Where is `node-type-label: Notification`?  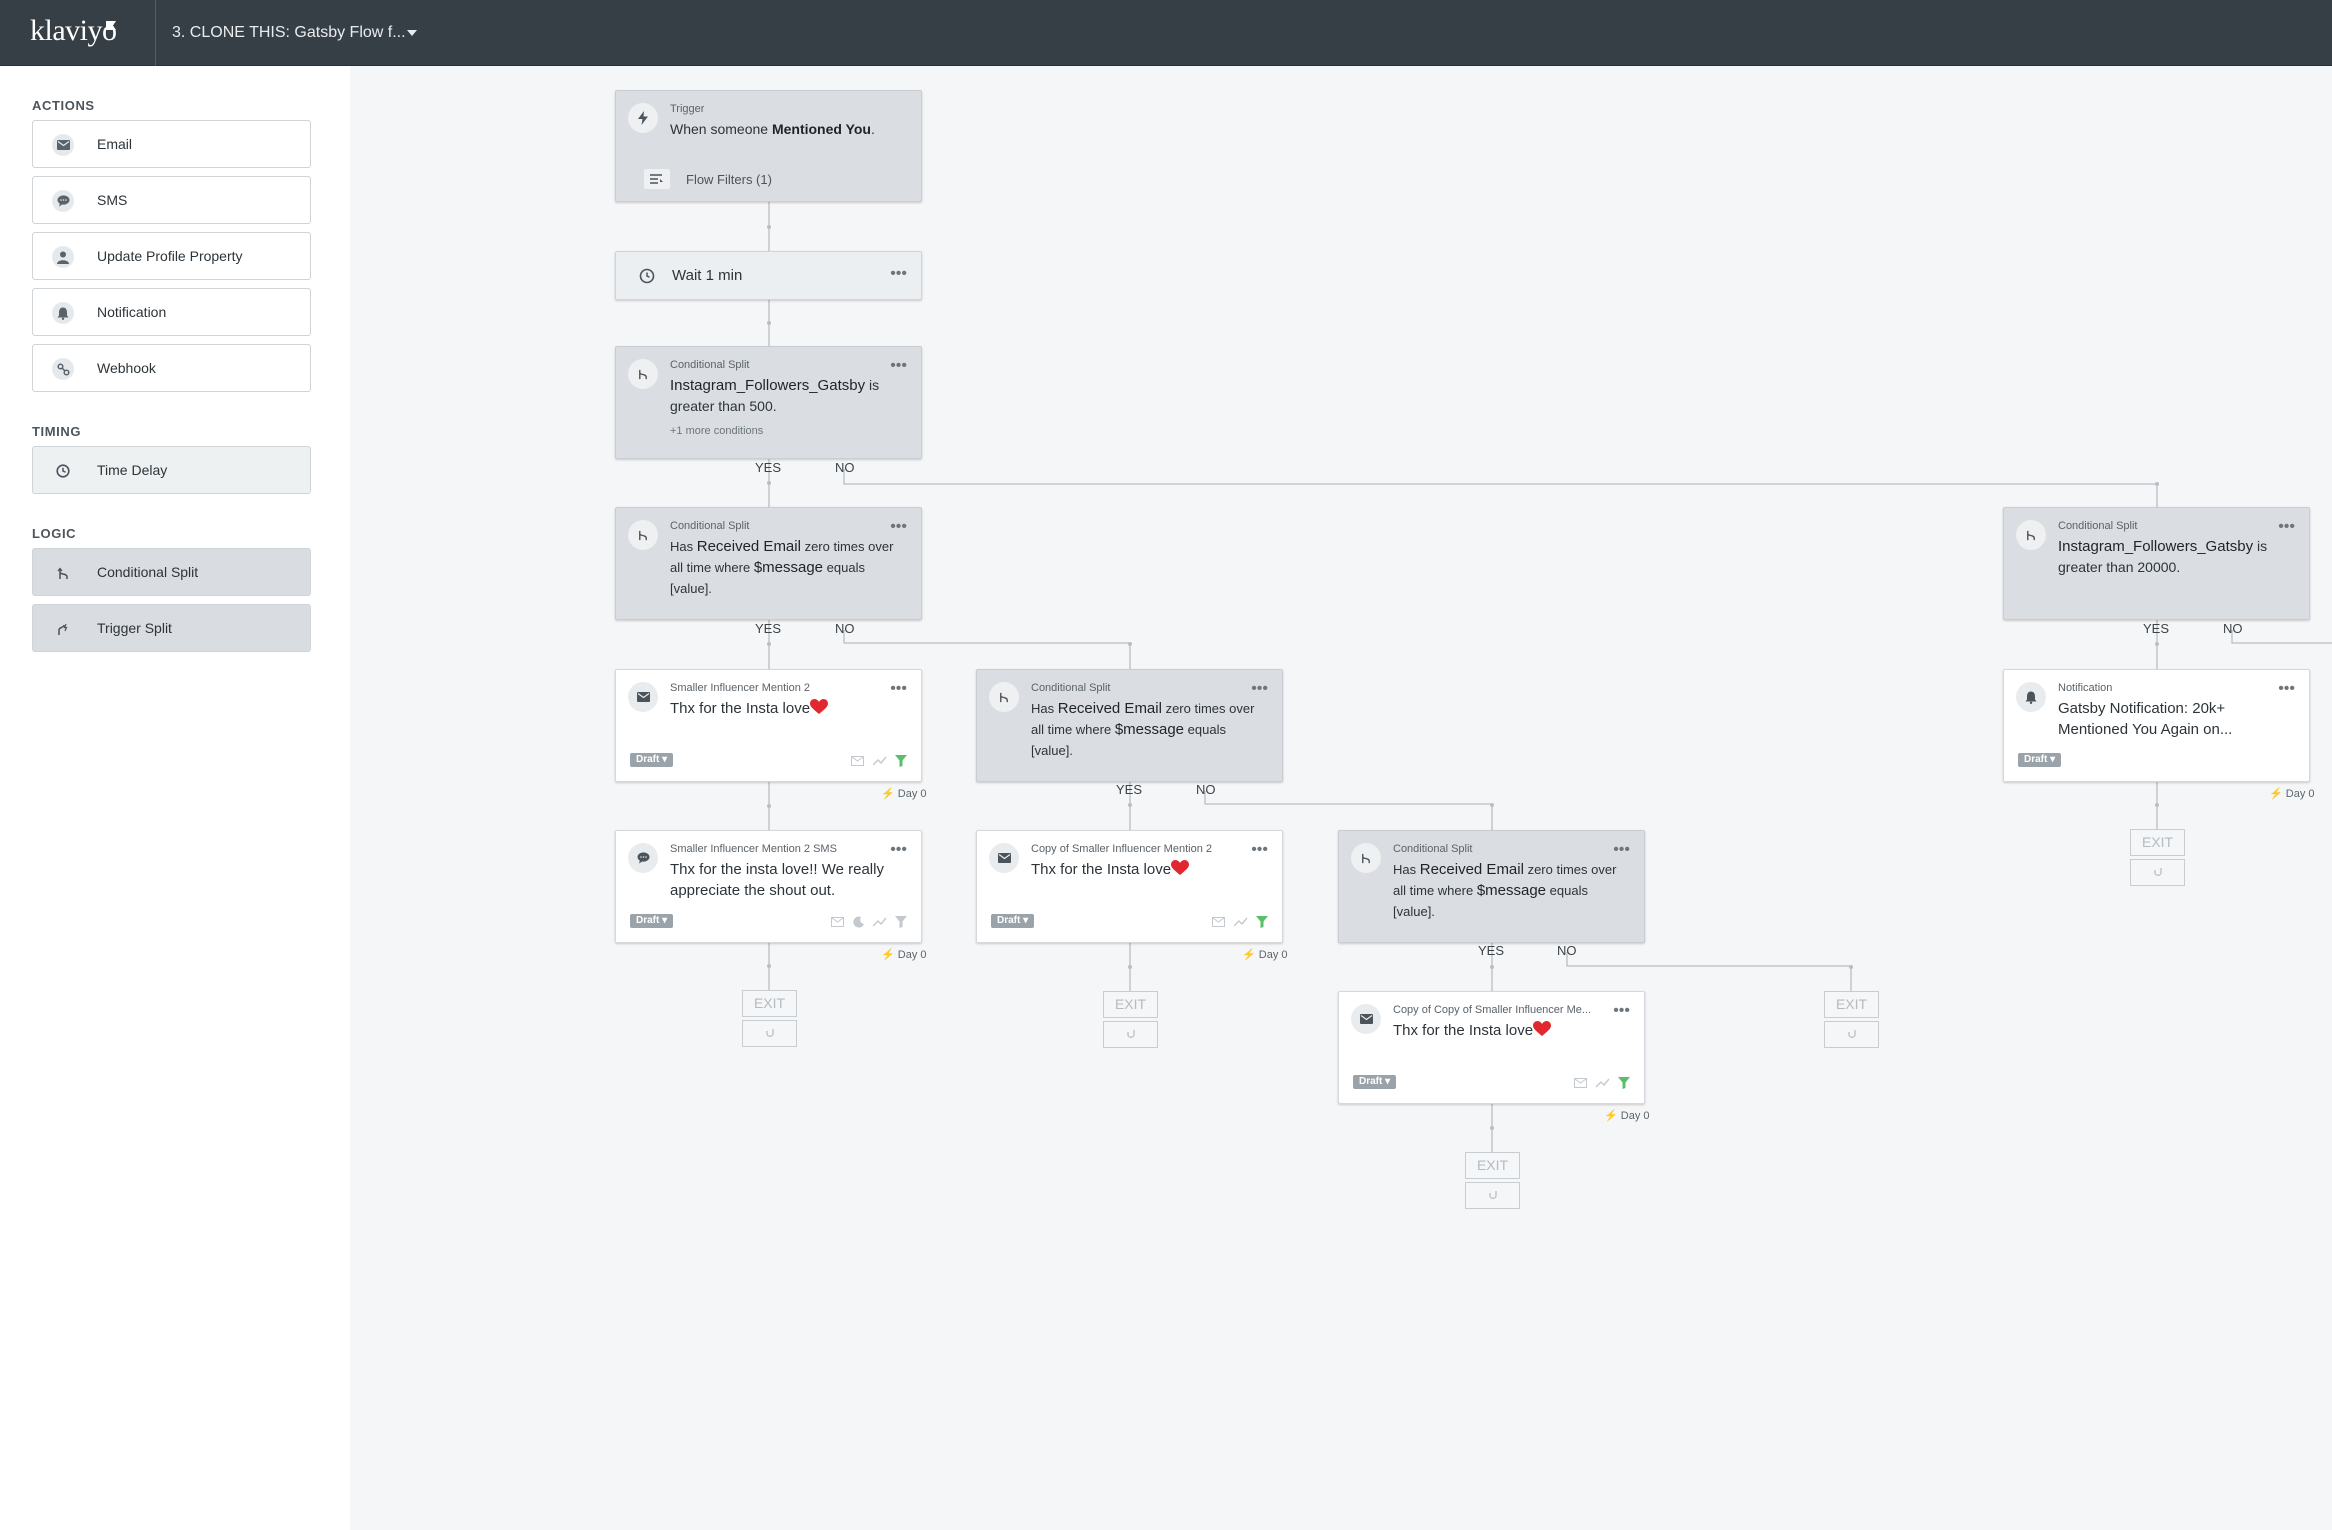
node-type-label: Notification is located at coordinates (2085, 688).